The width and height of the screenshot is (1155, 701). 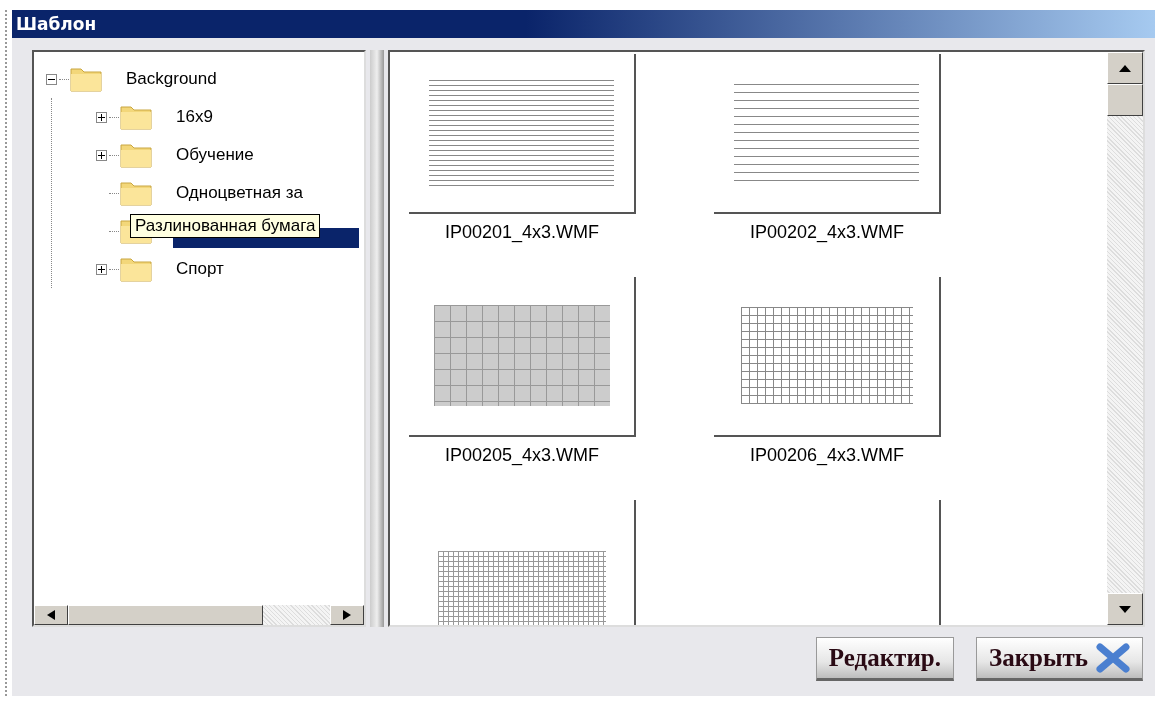 What do you see at coordinates (522, 232) in the screenshot?
I see `thumbnail-caption: IP00201_4x3.WMF` at bounding box center [522, 232].